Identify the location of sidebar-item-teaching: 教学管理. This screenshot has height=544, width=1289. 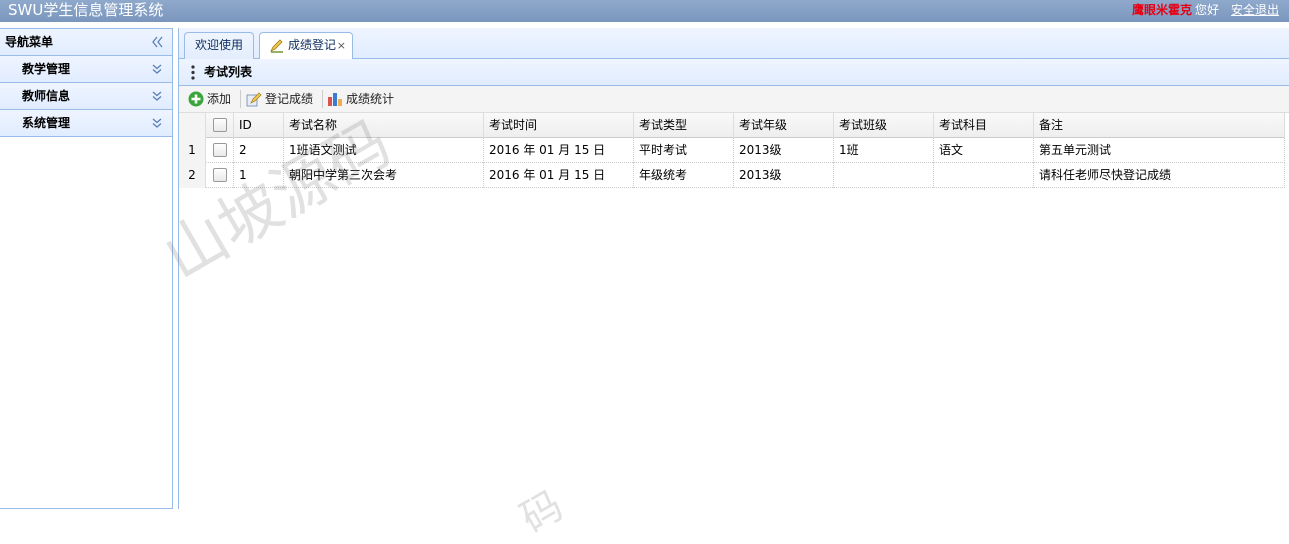
(86, 69).